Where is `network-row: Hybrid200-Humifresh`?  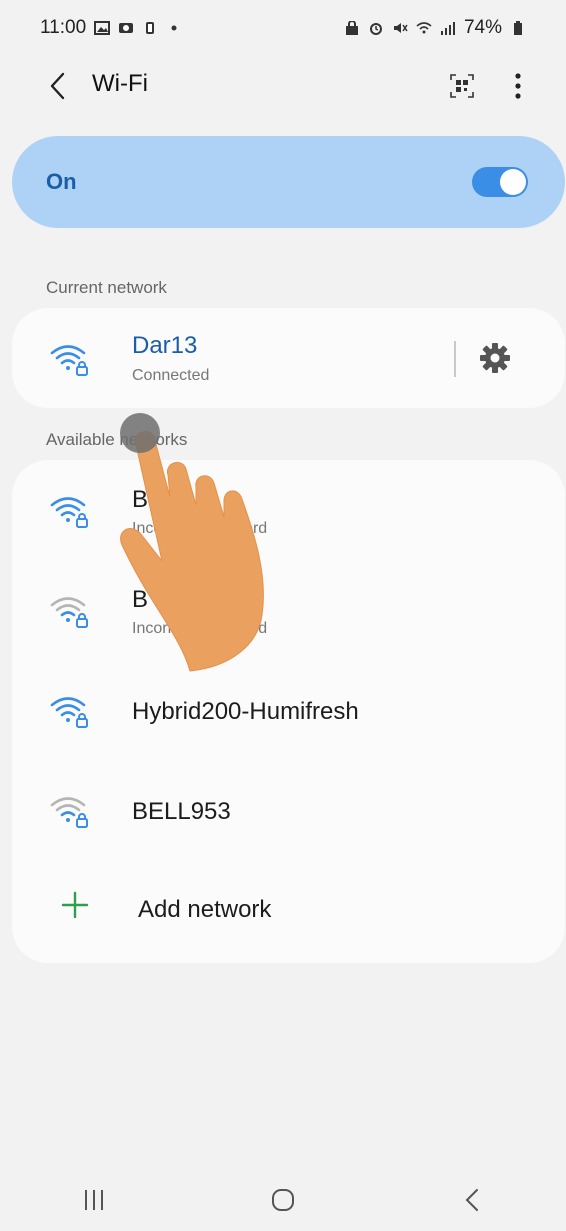
network-row: Hybrid200-Humifresh is located at coordinates (288, 710).